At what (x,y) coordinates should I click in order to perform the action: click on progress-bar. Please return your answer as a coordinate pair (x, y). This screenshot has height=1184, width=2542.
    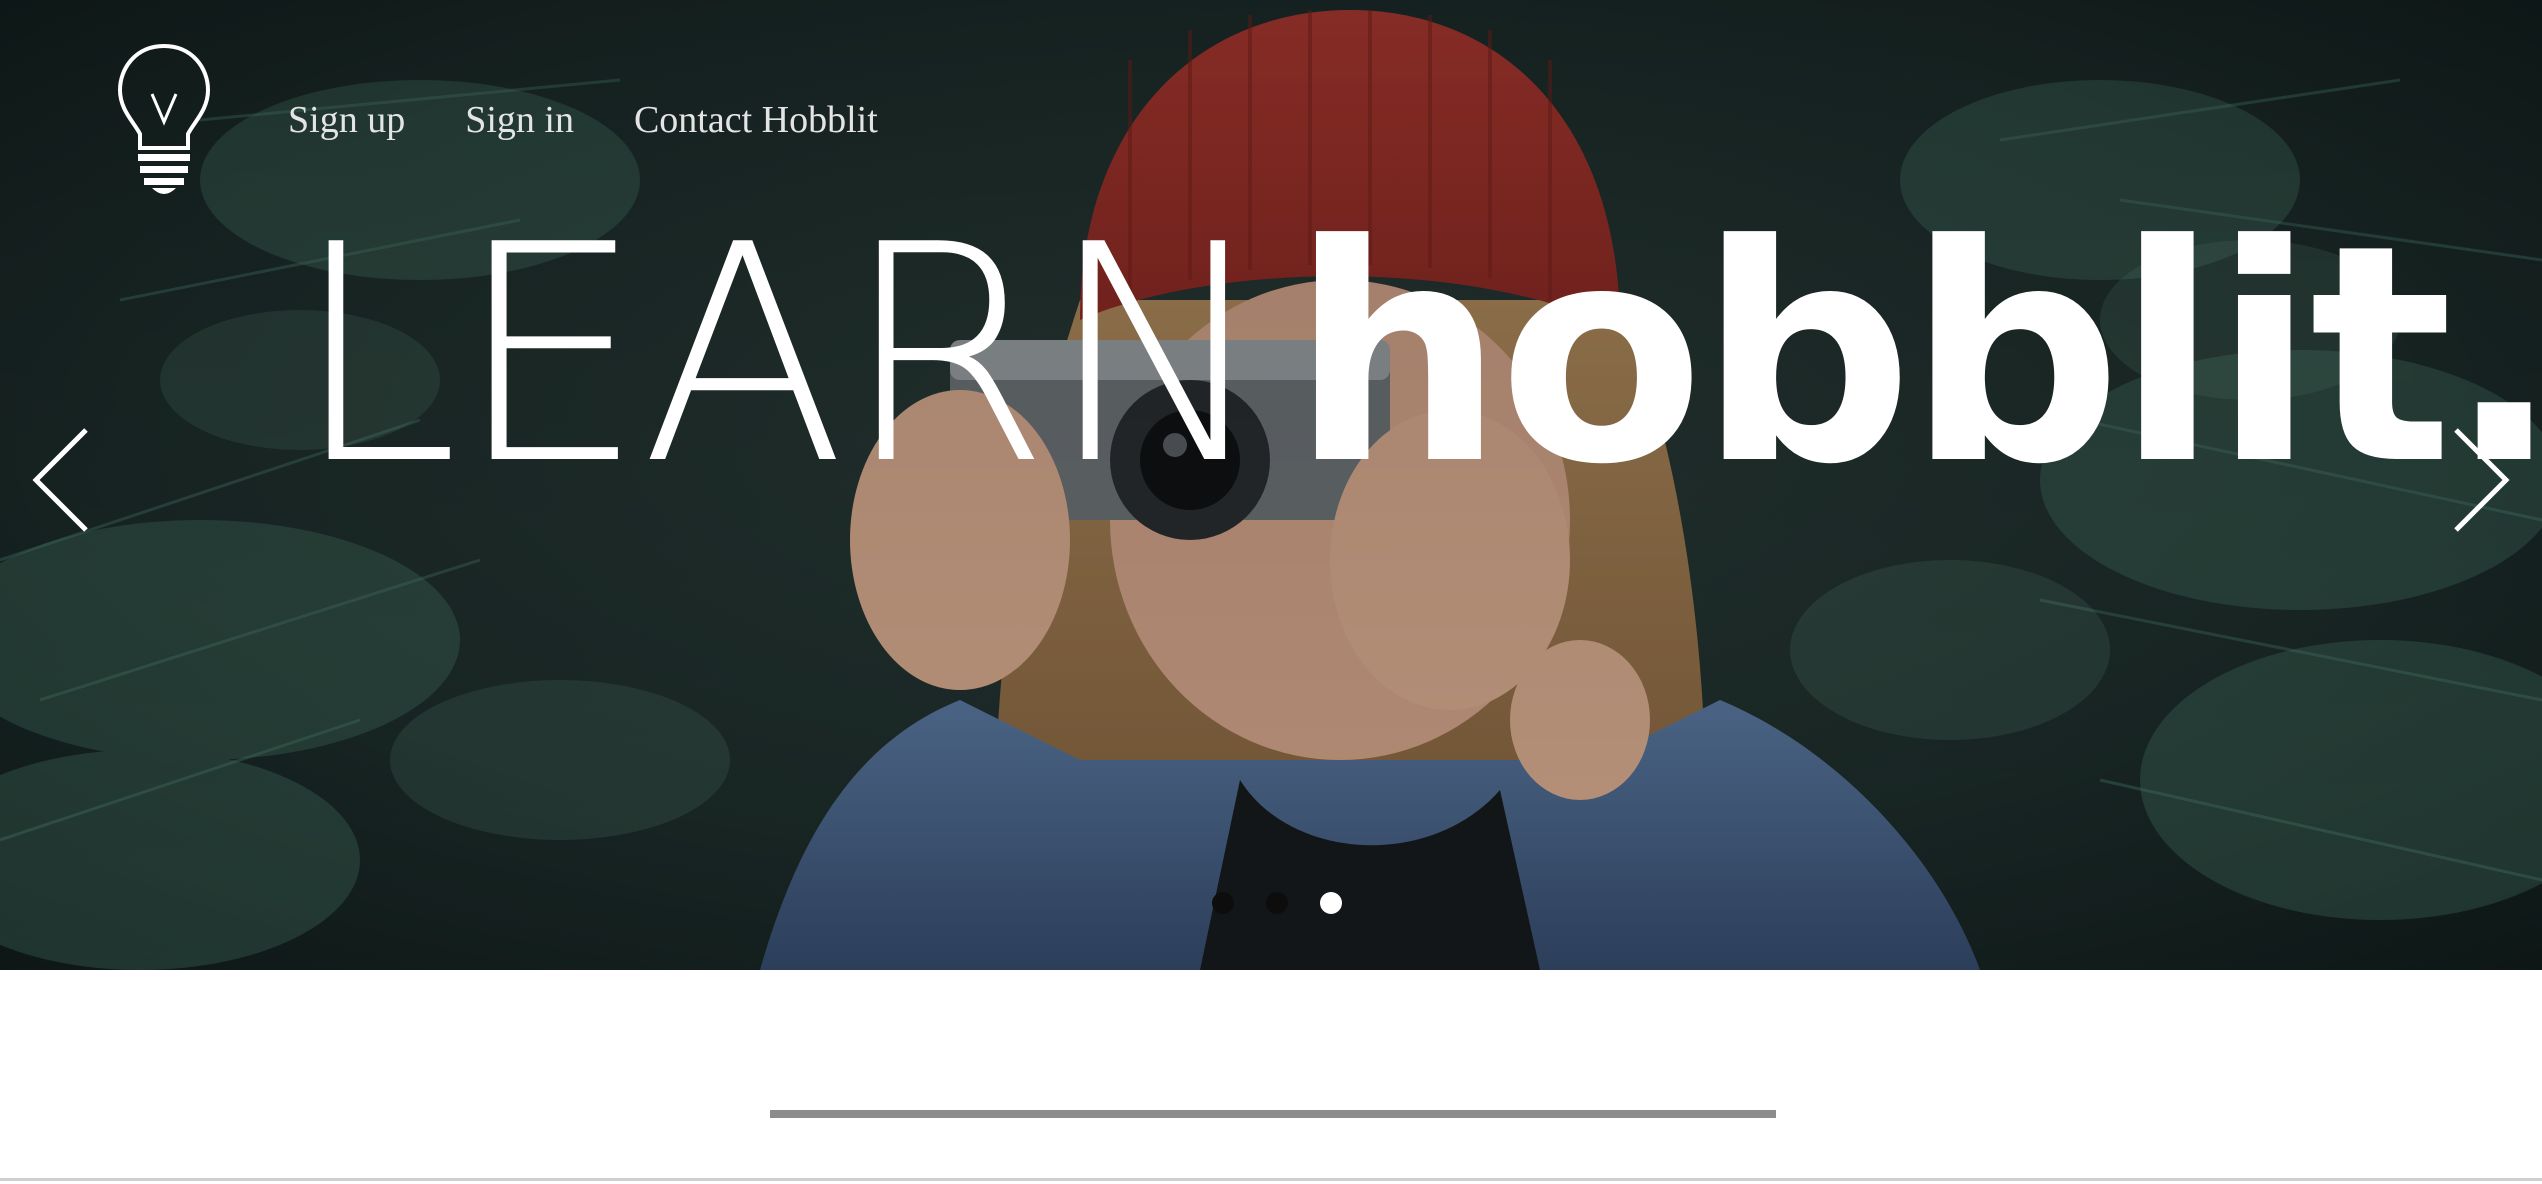
    Looking at the image, I should click on (1273, 1114).